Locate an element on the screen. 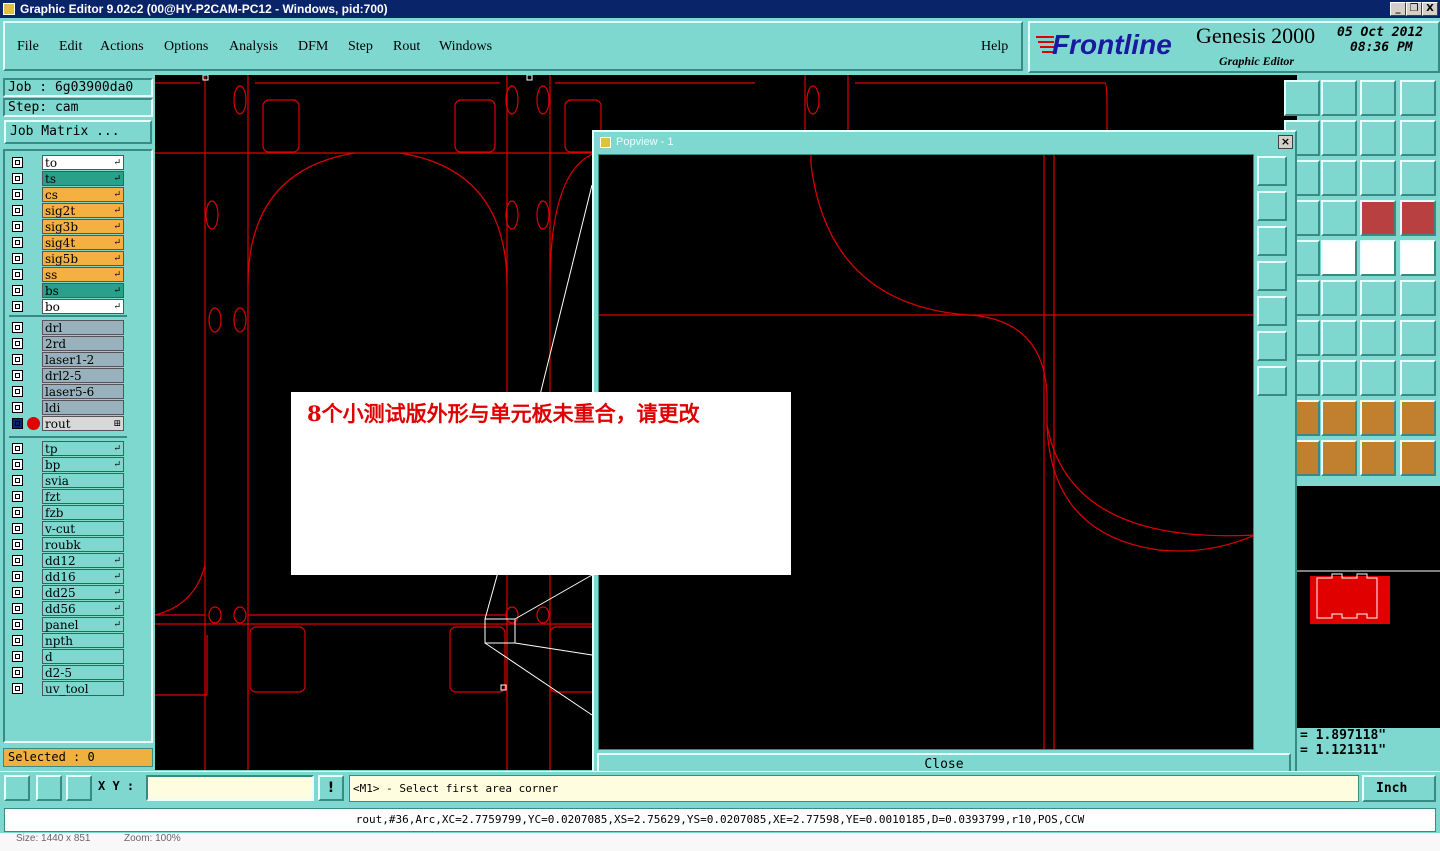 The image size is (1440, 851). layer-name: laser1-2 is located at coordinates (83, 359).